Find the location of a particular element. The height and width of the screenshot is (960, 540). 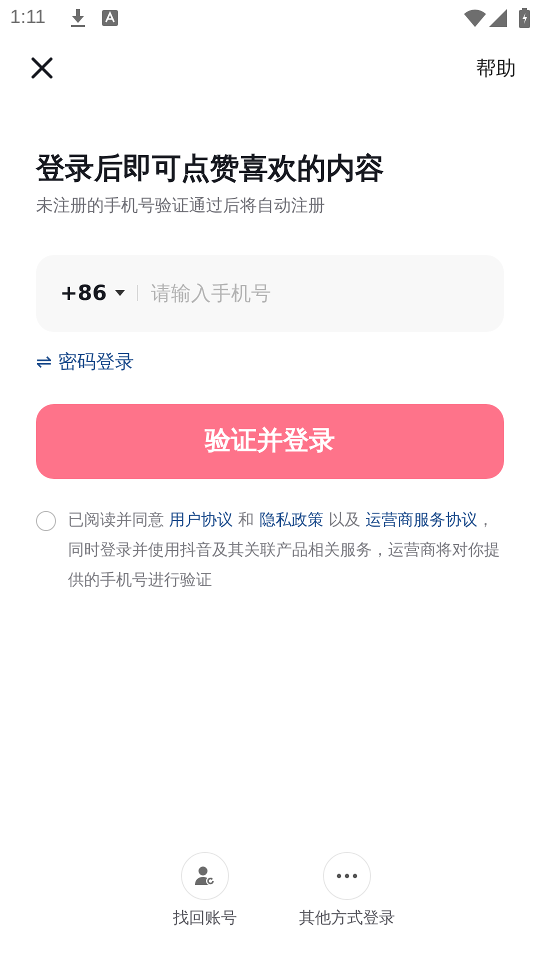

keyboard-icon is located at coordinates (110, 18).